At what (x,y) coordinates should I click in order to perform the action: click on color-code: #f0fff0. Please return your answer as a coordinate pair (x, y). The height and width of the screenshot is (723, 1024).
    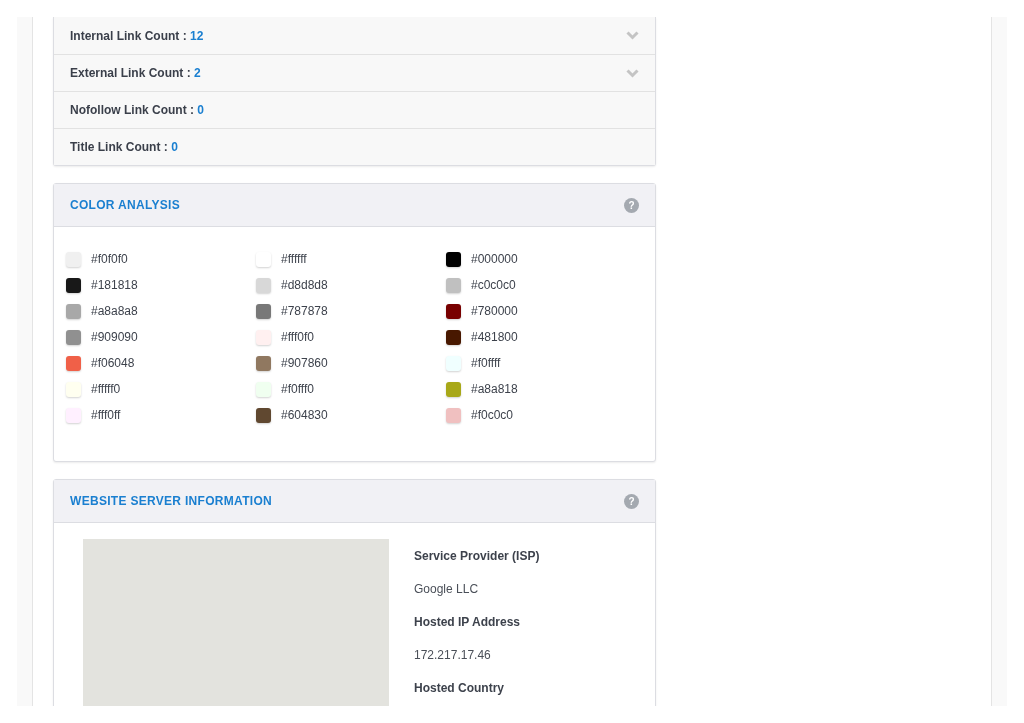
    Looking at the image, I should click on (297, 389).